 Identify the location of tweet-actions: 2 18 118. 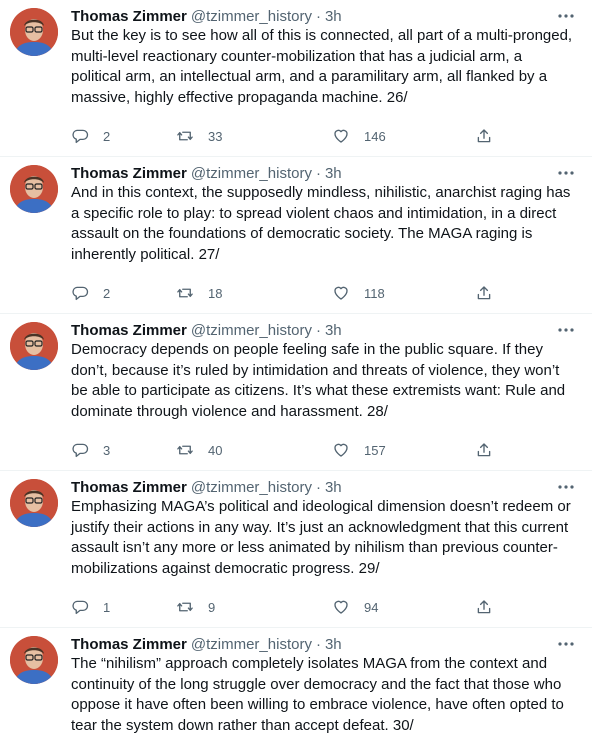
(286, 295).